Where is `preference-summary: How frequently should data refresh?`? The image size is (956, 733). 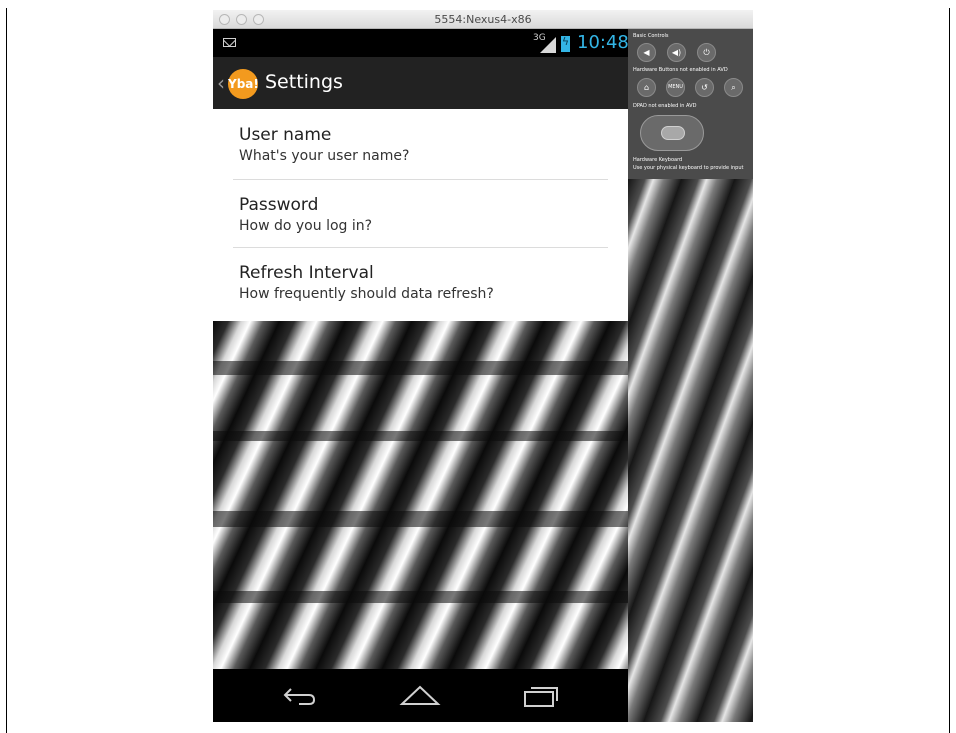 preference-summary: How frequently should data refresh? is located at coordinates (366, 294).